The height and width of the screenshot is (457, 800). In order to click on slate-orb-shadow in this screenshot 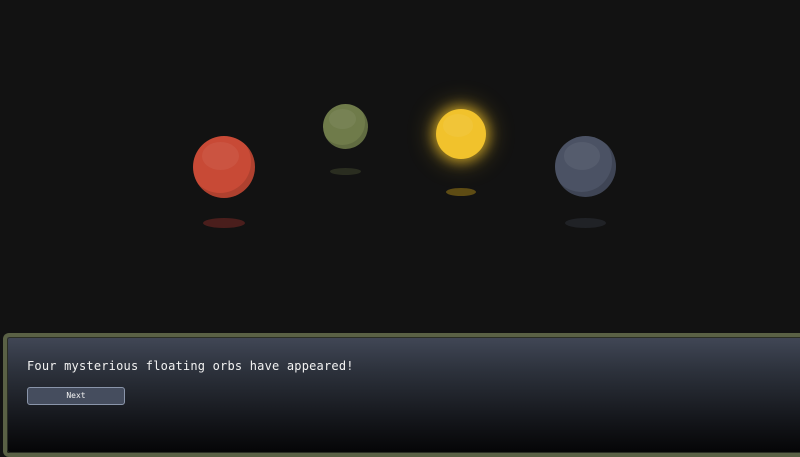, I will do `click(585, 223)`.